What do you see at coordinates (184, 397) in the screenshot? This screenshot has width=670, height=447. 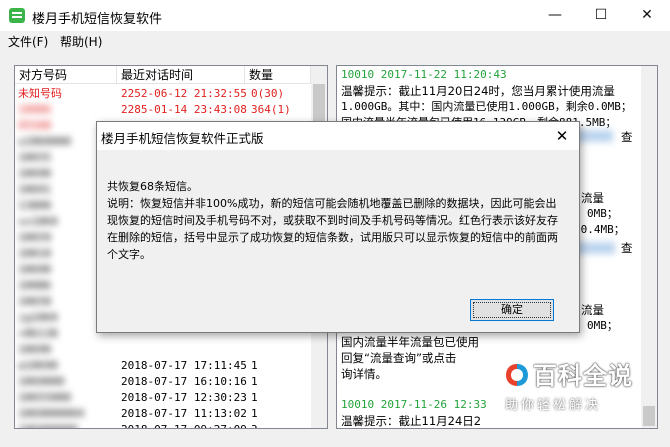 I see `table-cell-time: 2018-07-17 12:30:23` at bounding box center [184, 397].